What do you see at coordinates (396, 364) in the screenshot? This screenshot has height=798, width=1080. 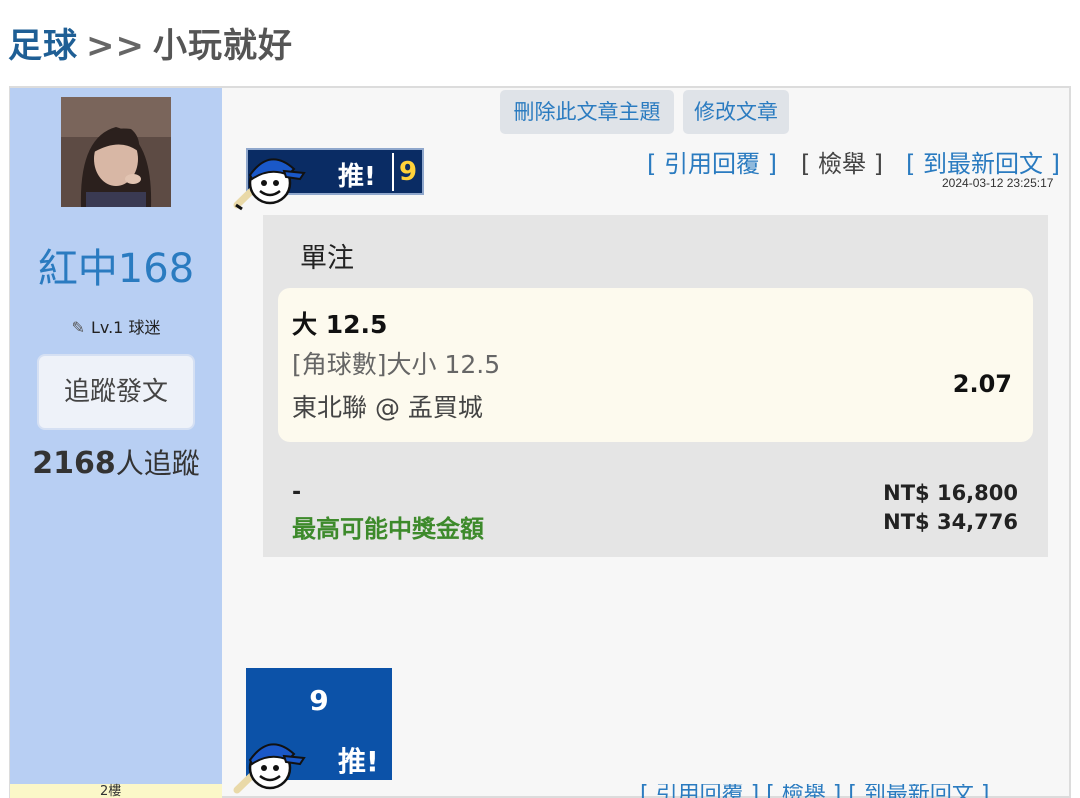 I see `bet-market: [角球數]大小 12.5` at bounding box center [396, 364].